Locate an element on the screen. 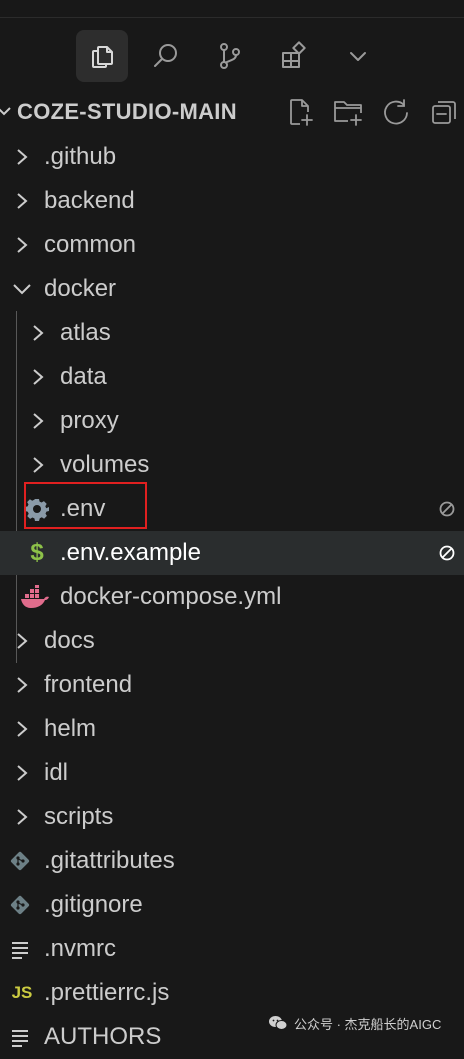  search-icon is located at coordinates (165, 55).